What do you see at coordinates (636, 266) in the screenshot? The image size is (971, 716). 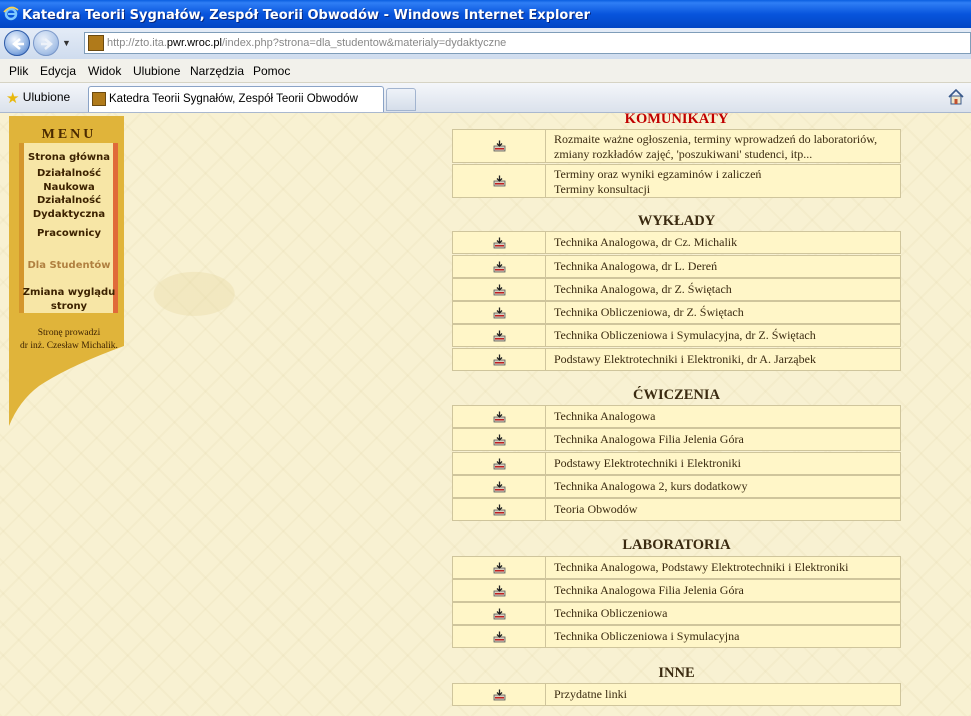 I see `row-label: Technika Analogowa, dr L. Dereń` at bounding box center [636, 266].